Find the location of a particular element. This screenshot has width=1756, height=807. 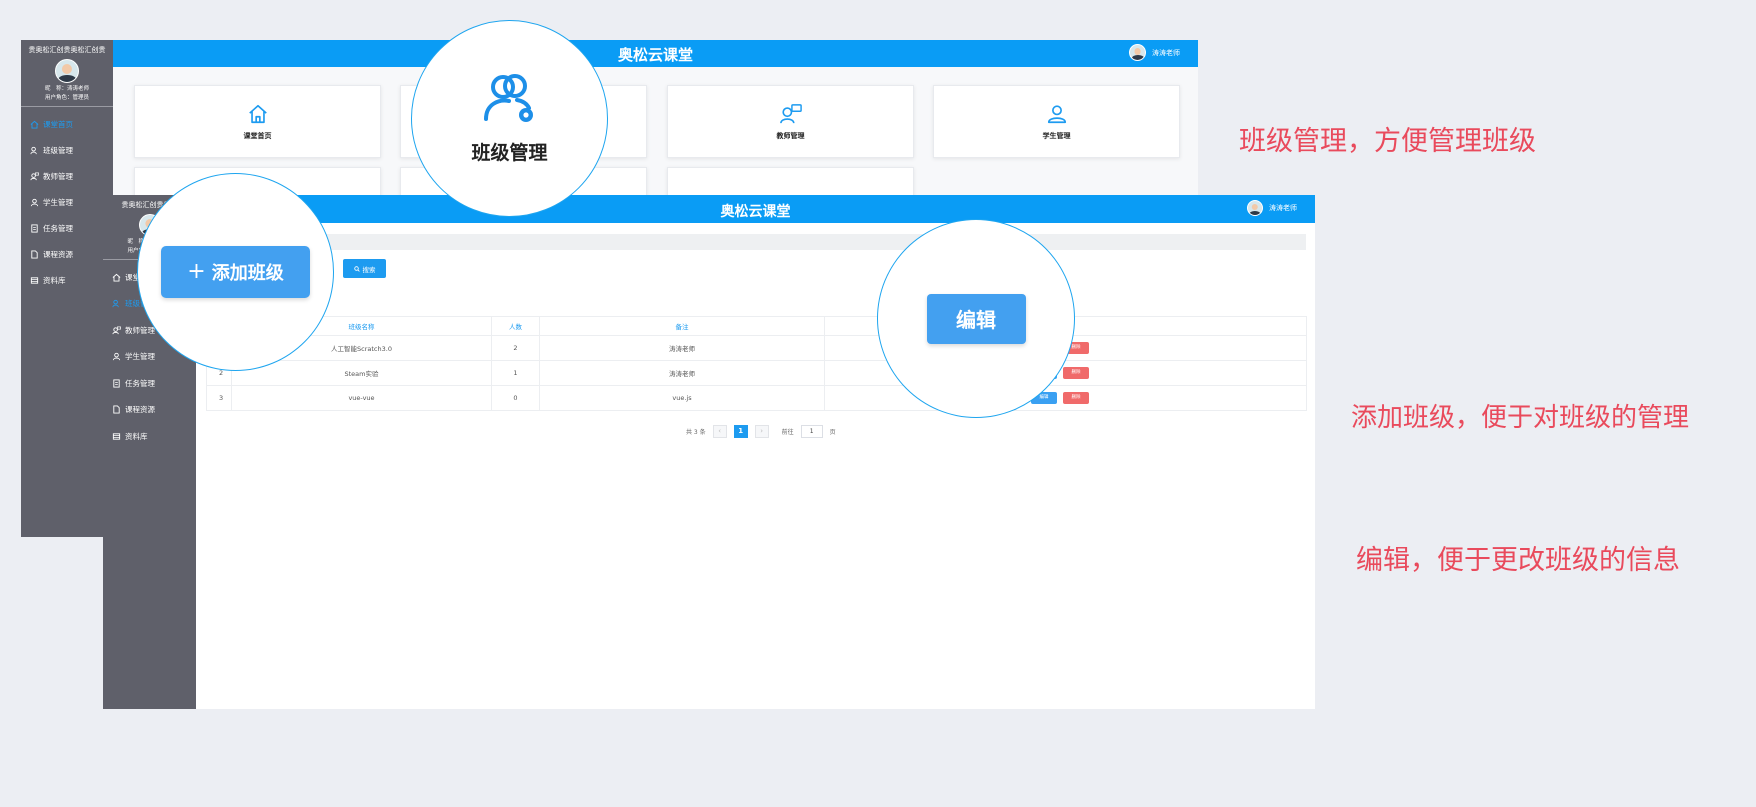

table-row: 2 Steam实验 1 涛涛老师 编辑删除 is located at coordinates (756, 373).